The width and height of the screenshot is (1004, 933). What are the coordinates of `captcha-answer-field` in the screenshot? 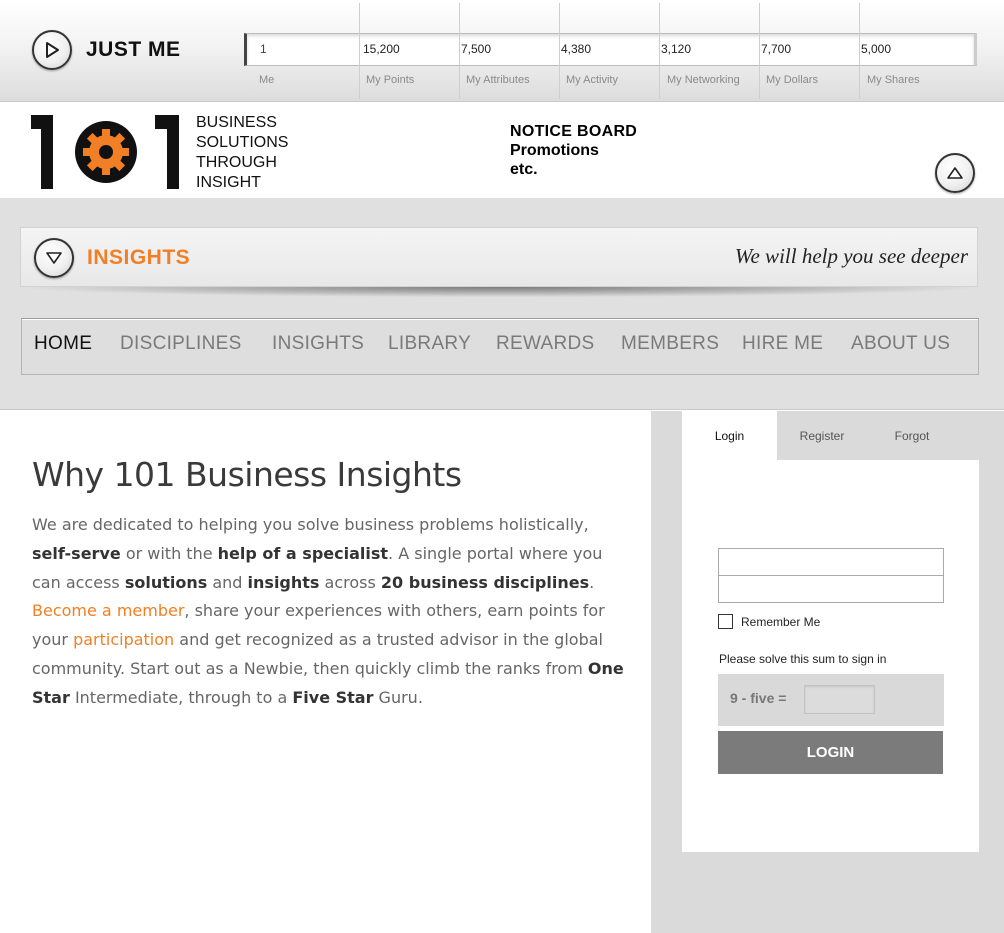 It's located at (839, 699).